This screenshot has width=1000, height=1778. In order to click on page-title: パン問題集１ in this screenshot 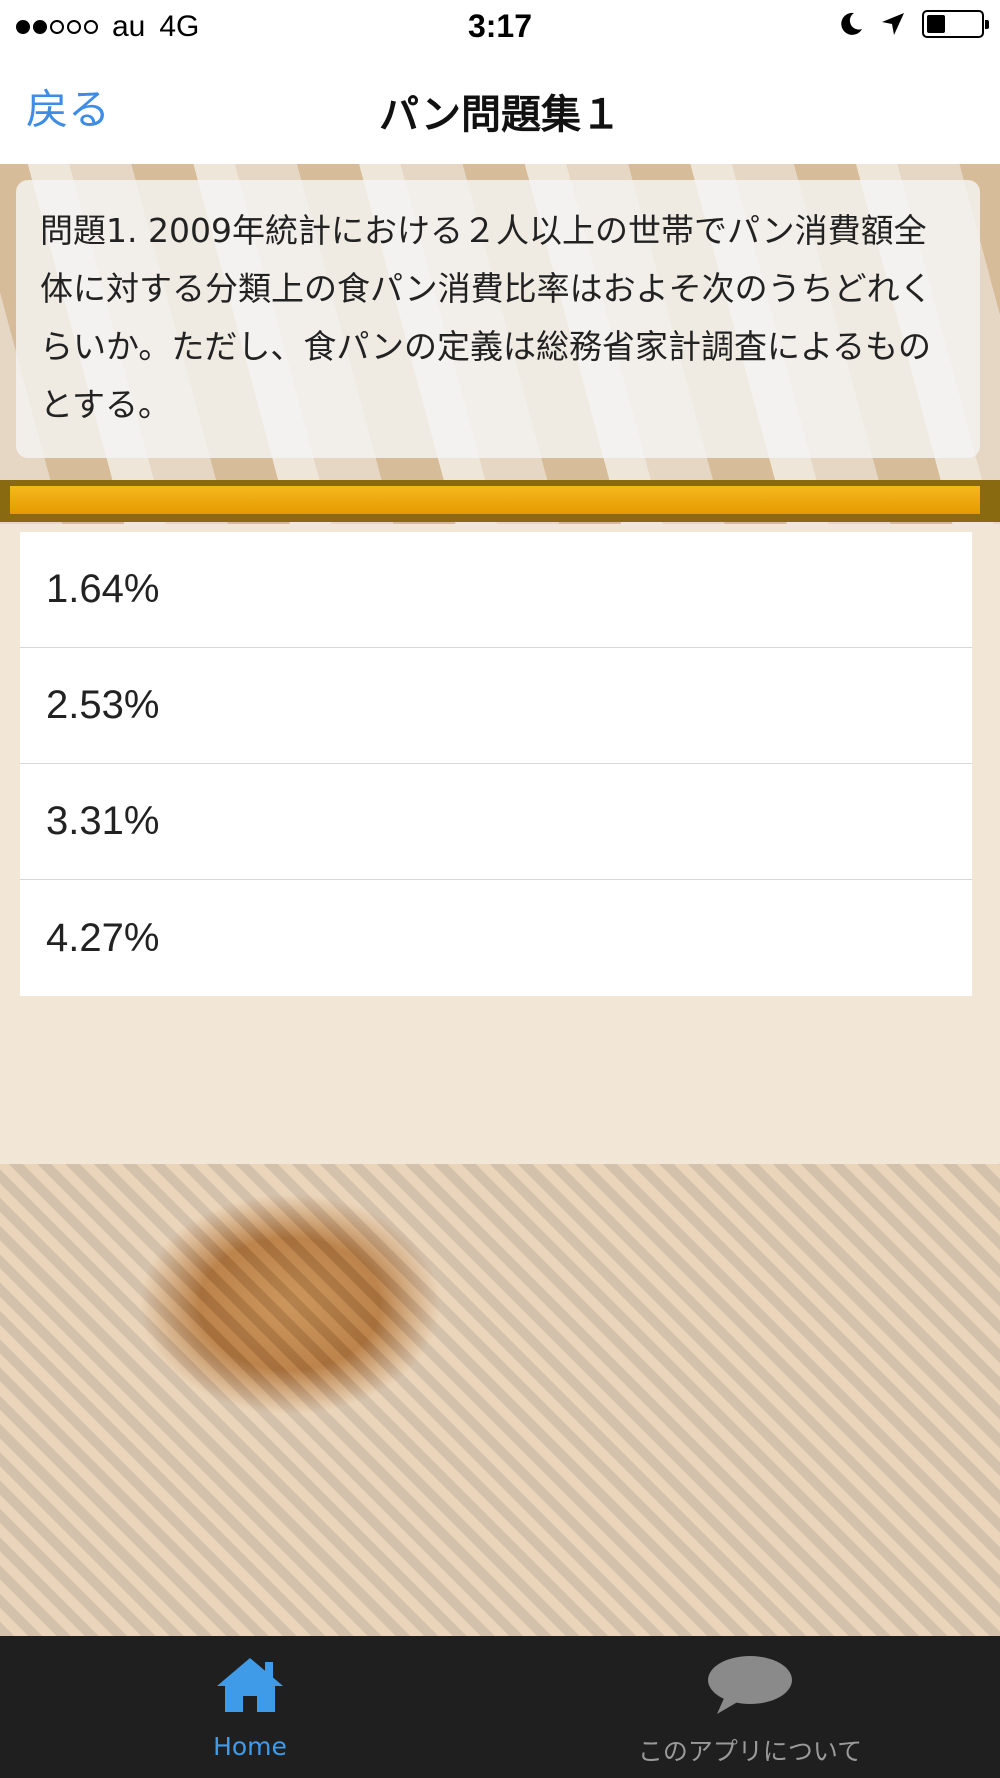, I will do `click(500, 115)`.